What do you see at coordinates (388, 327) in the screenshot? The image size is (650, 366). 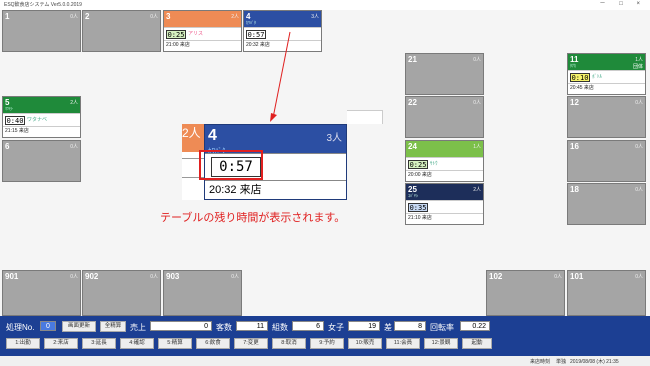 I see `diff-label: 差` at bounding box center [388, 327].